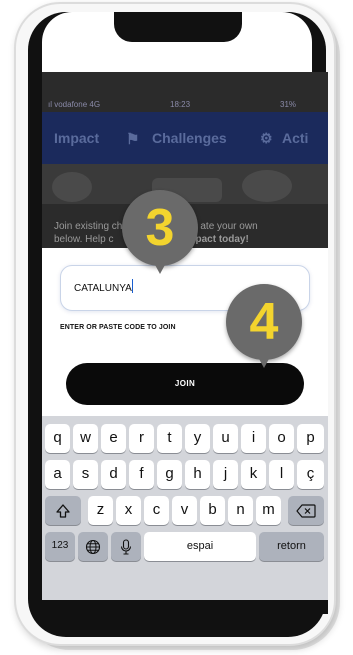 The height and width of the screenshot is (655, 353). What do you see at coordinates (264, 322) in the screenshot?
I see `step-number: 4` at bounding box center [264, 322].